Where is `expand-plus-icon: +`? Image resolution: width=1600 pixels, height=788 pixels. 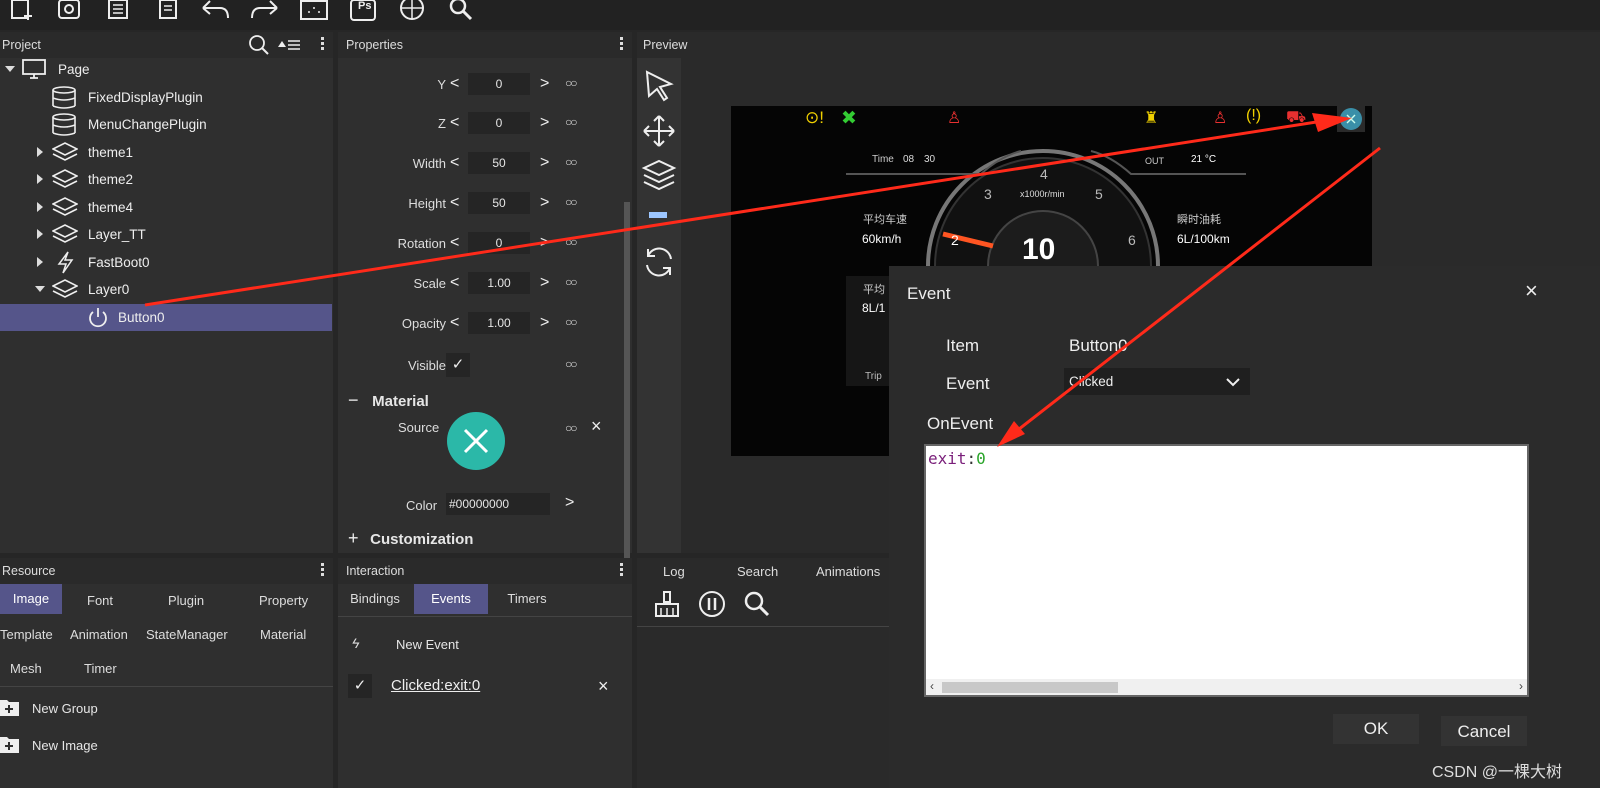 expand-plus-icon: + is located at coordinates (353, 538).